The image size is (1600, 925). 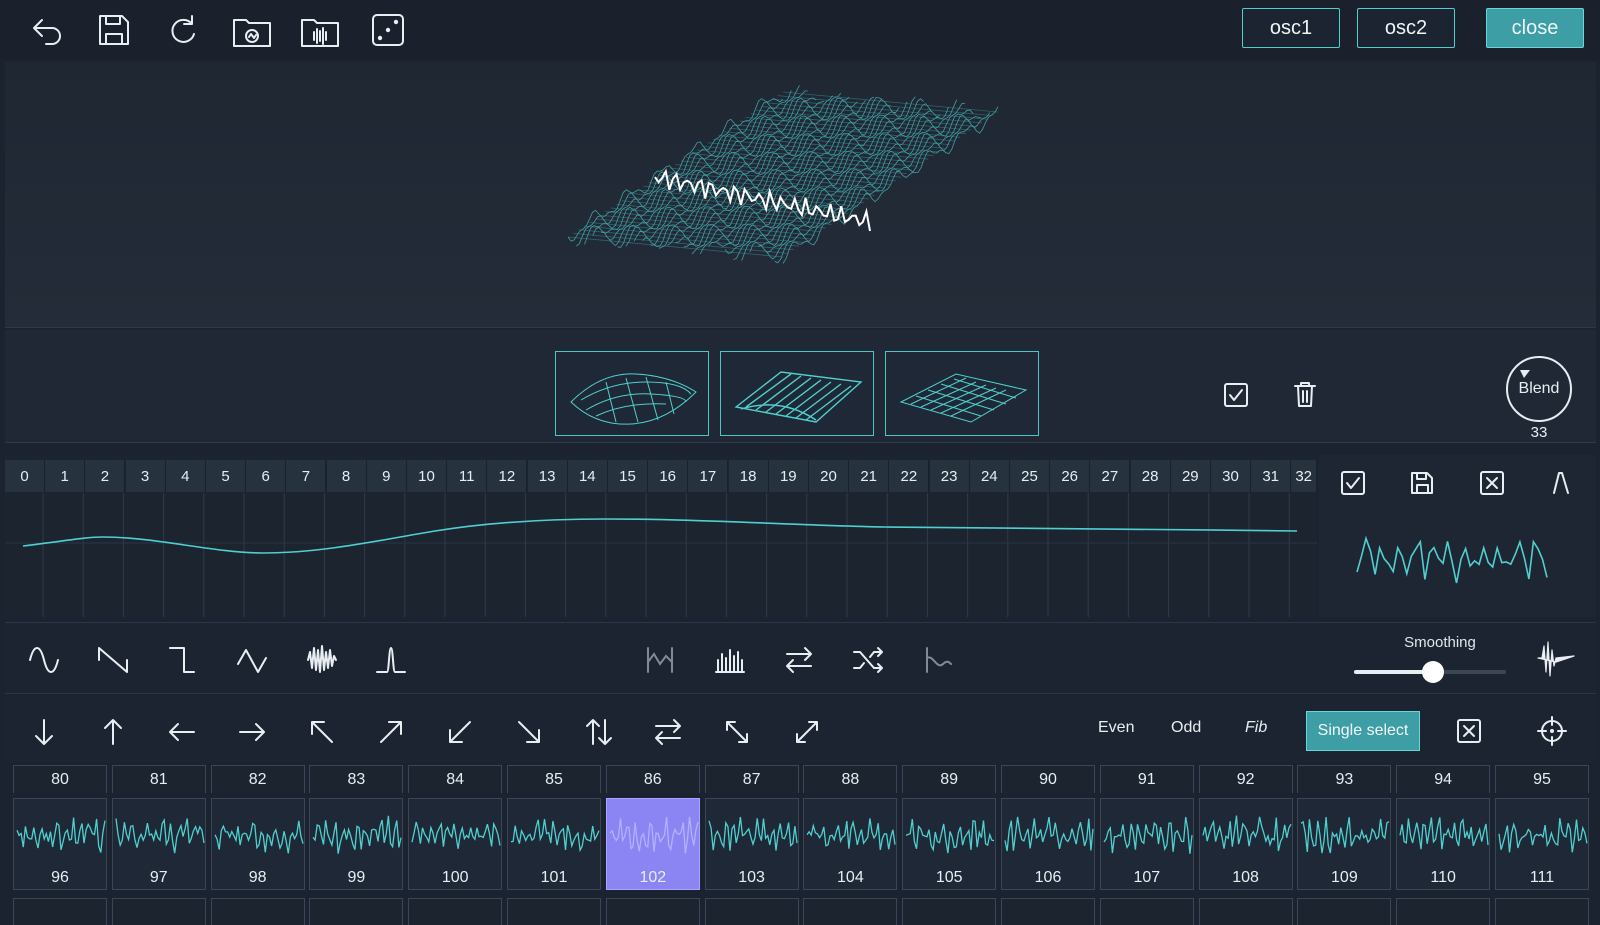 What do you see at coordinates (668, 476) in the screenshot?
I see `timeline-frame-number: 16` at bounding box center [668, 476].